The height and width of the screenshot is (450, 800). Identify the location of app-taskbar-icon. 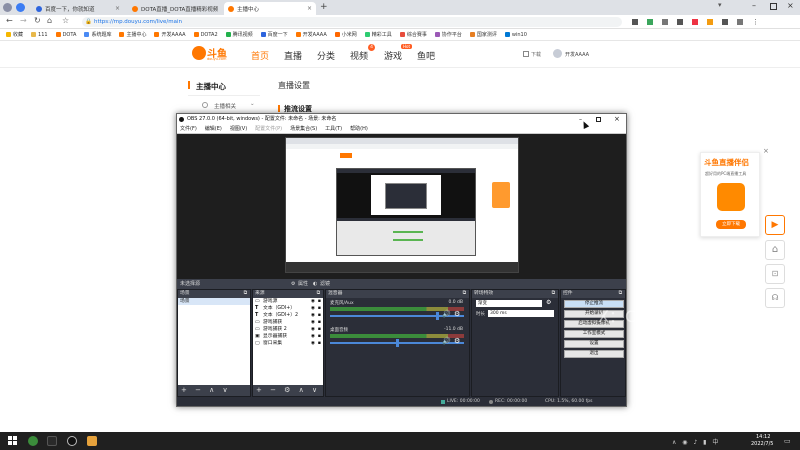
(52, 441).